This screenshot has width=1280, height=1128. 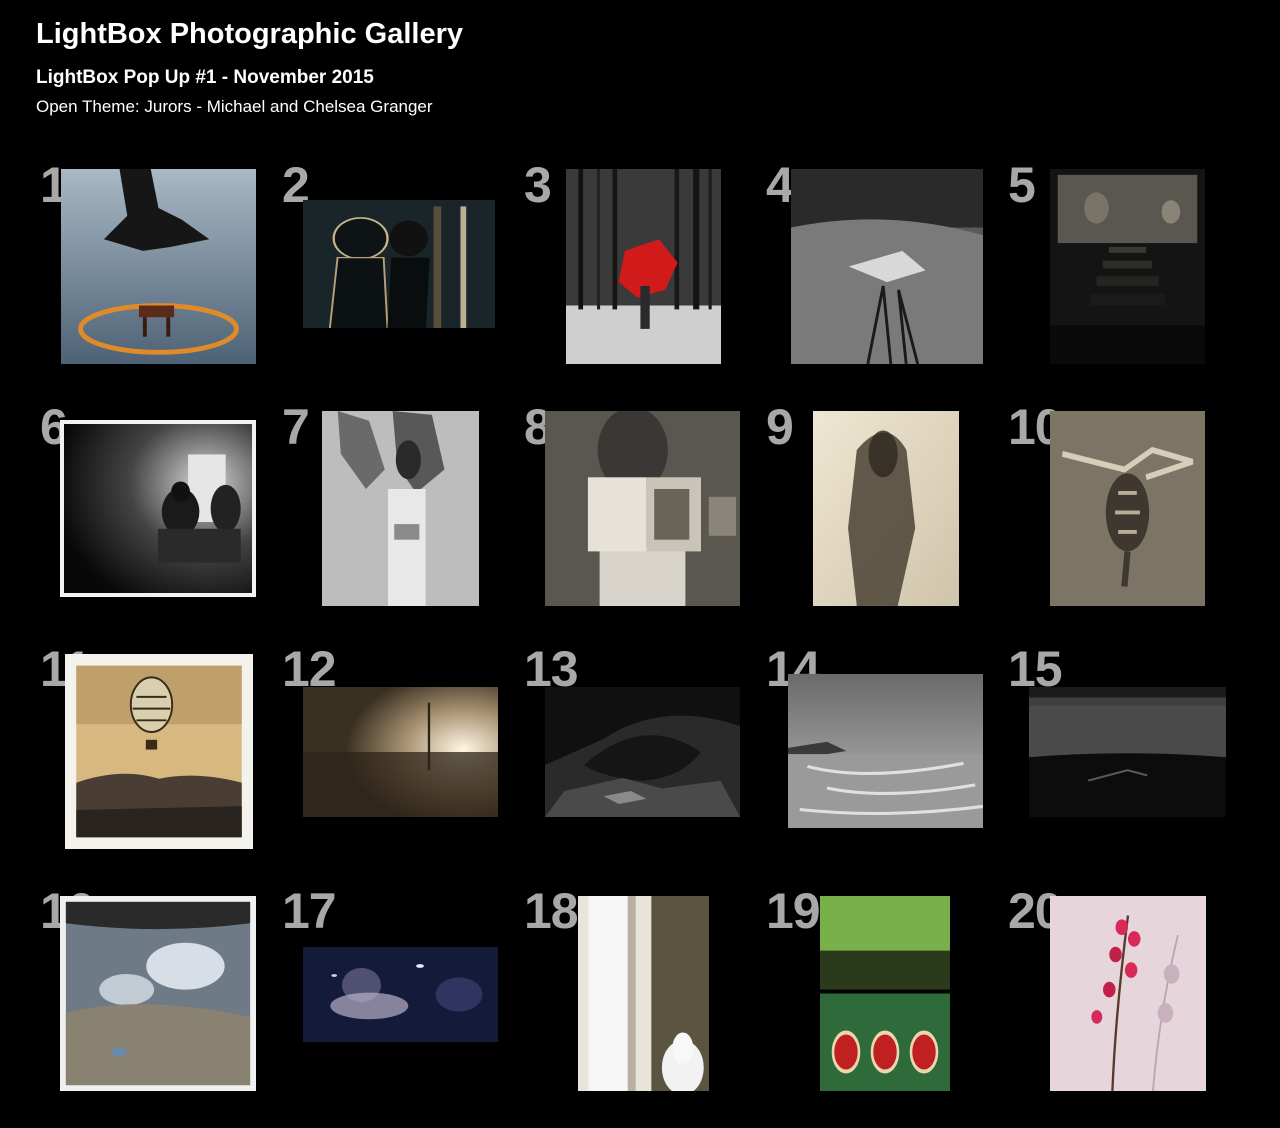 I want to click on gallery-item: 11, so click(x=161, y=765).